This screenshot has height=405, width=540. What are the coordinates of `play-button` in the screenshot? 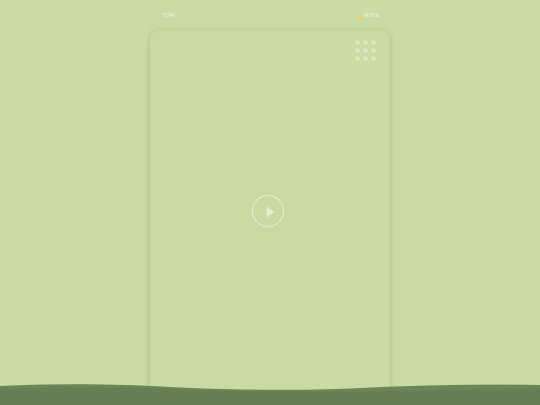 It's located at (268, 211).